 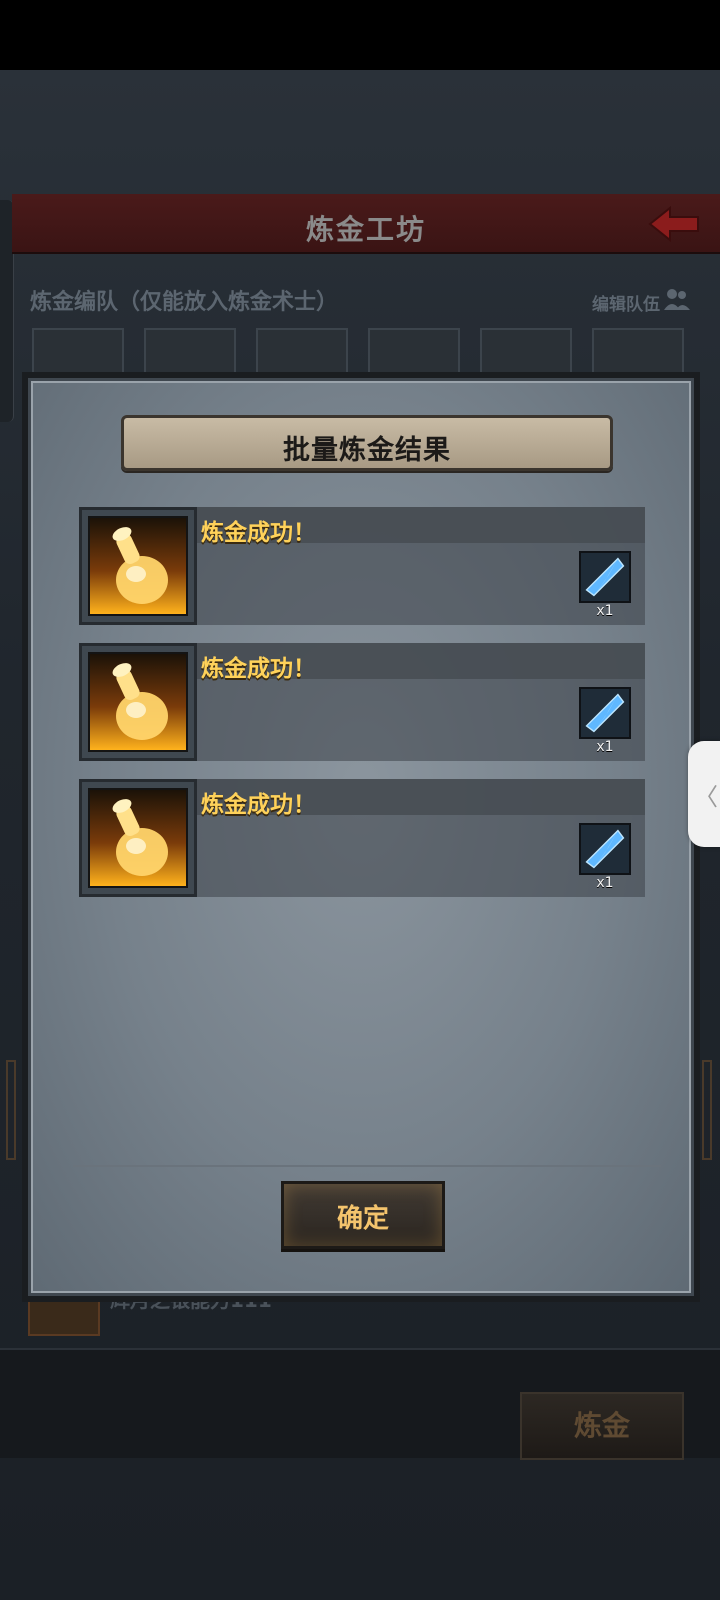 What do you see at coordinates (677, 299) in the screenshot?
I see `team-edit-icon` at bounding box center [677, 299].